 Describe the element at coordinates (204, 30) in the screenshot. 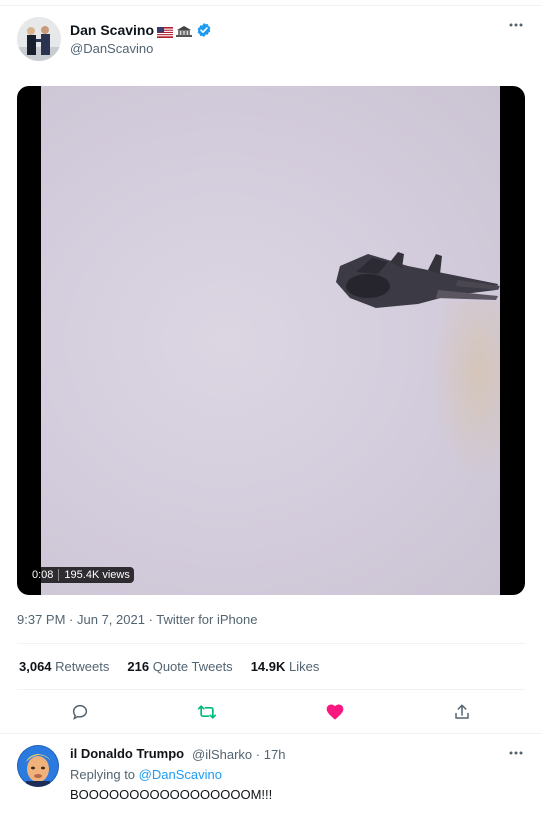

I see `verified-badge-icon` at that location.